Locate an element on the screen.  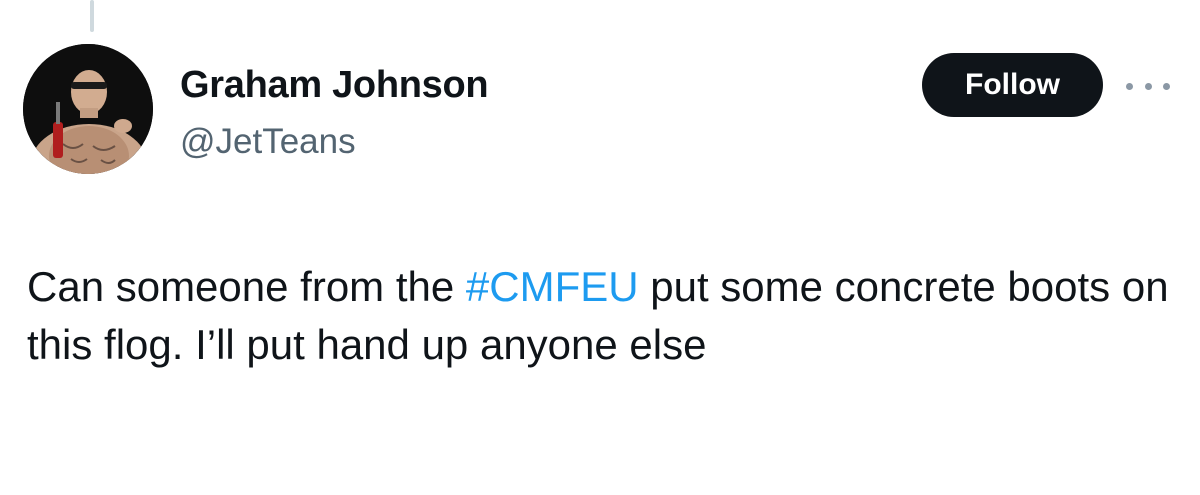
thread-connector-line is located at coordinates (92, 16).